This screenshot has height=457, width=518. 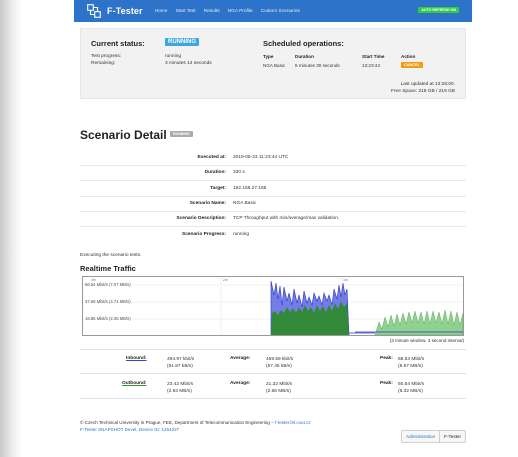 What do you see at coordinates (279, 384) in the screenshot?
I see `outbound-average-bits: 21.32 Mbit/s` at bounding box center [279, 384].